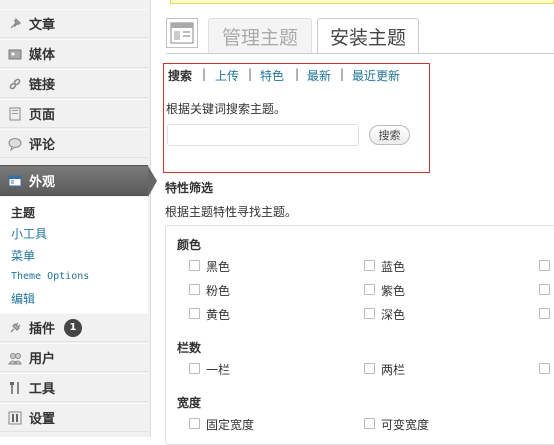 The height and width of the screenshot is (445, 554). I want to click on tab-manage-themes: 管理主题, so click(260, 36).